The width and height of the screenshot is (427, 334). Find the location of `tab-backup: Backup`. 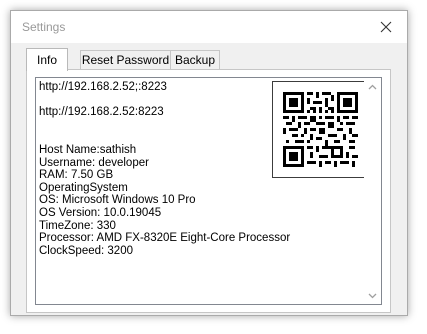

tab-backup: Backup is located at coordinates (195, 59).